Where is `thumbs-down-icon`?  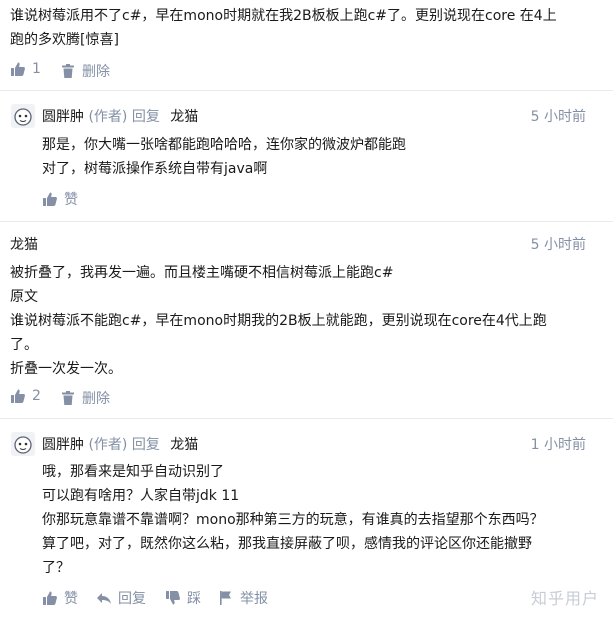
thumbs-down-icon is located at coordinates (173, 598).